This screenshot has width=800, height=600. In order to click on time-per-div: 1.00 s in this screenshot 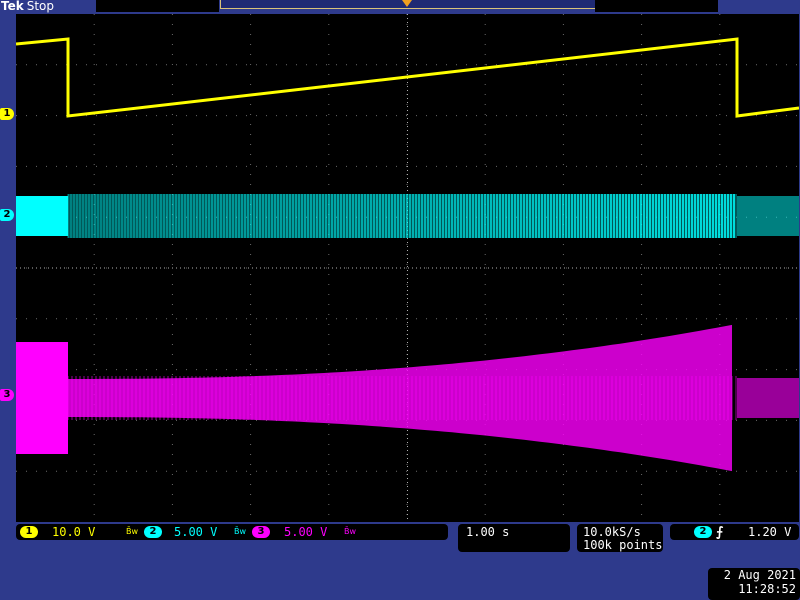, I will do `click(488, 532)`.